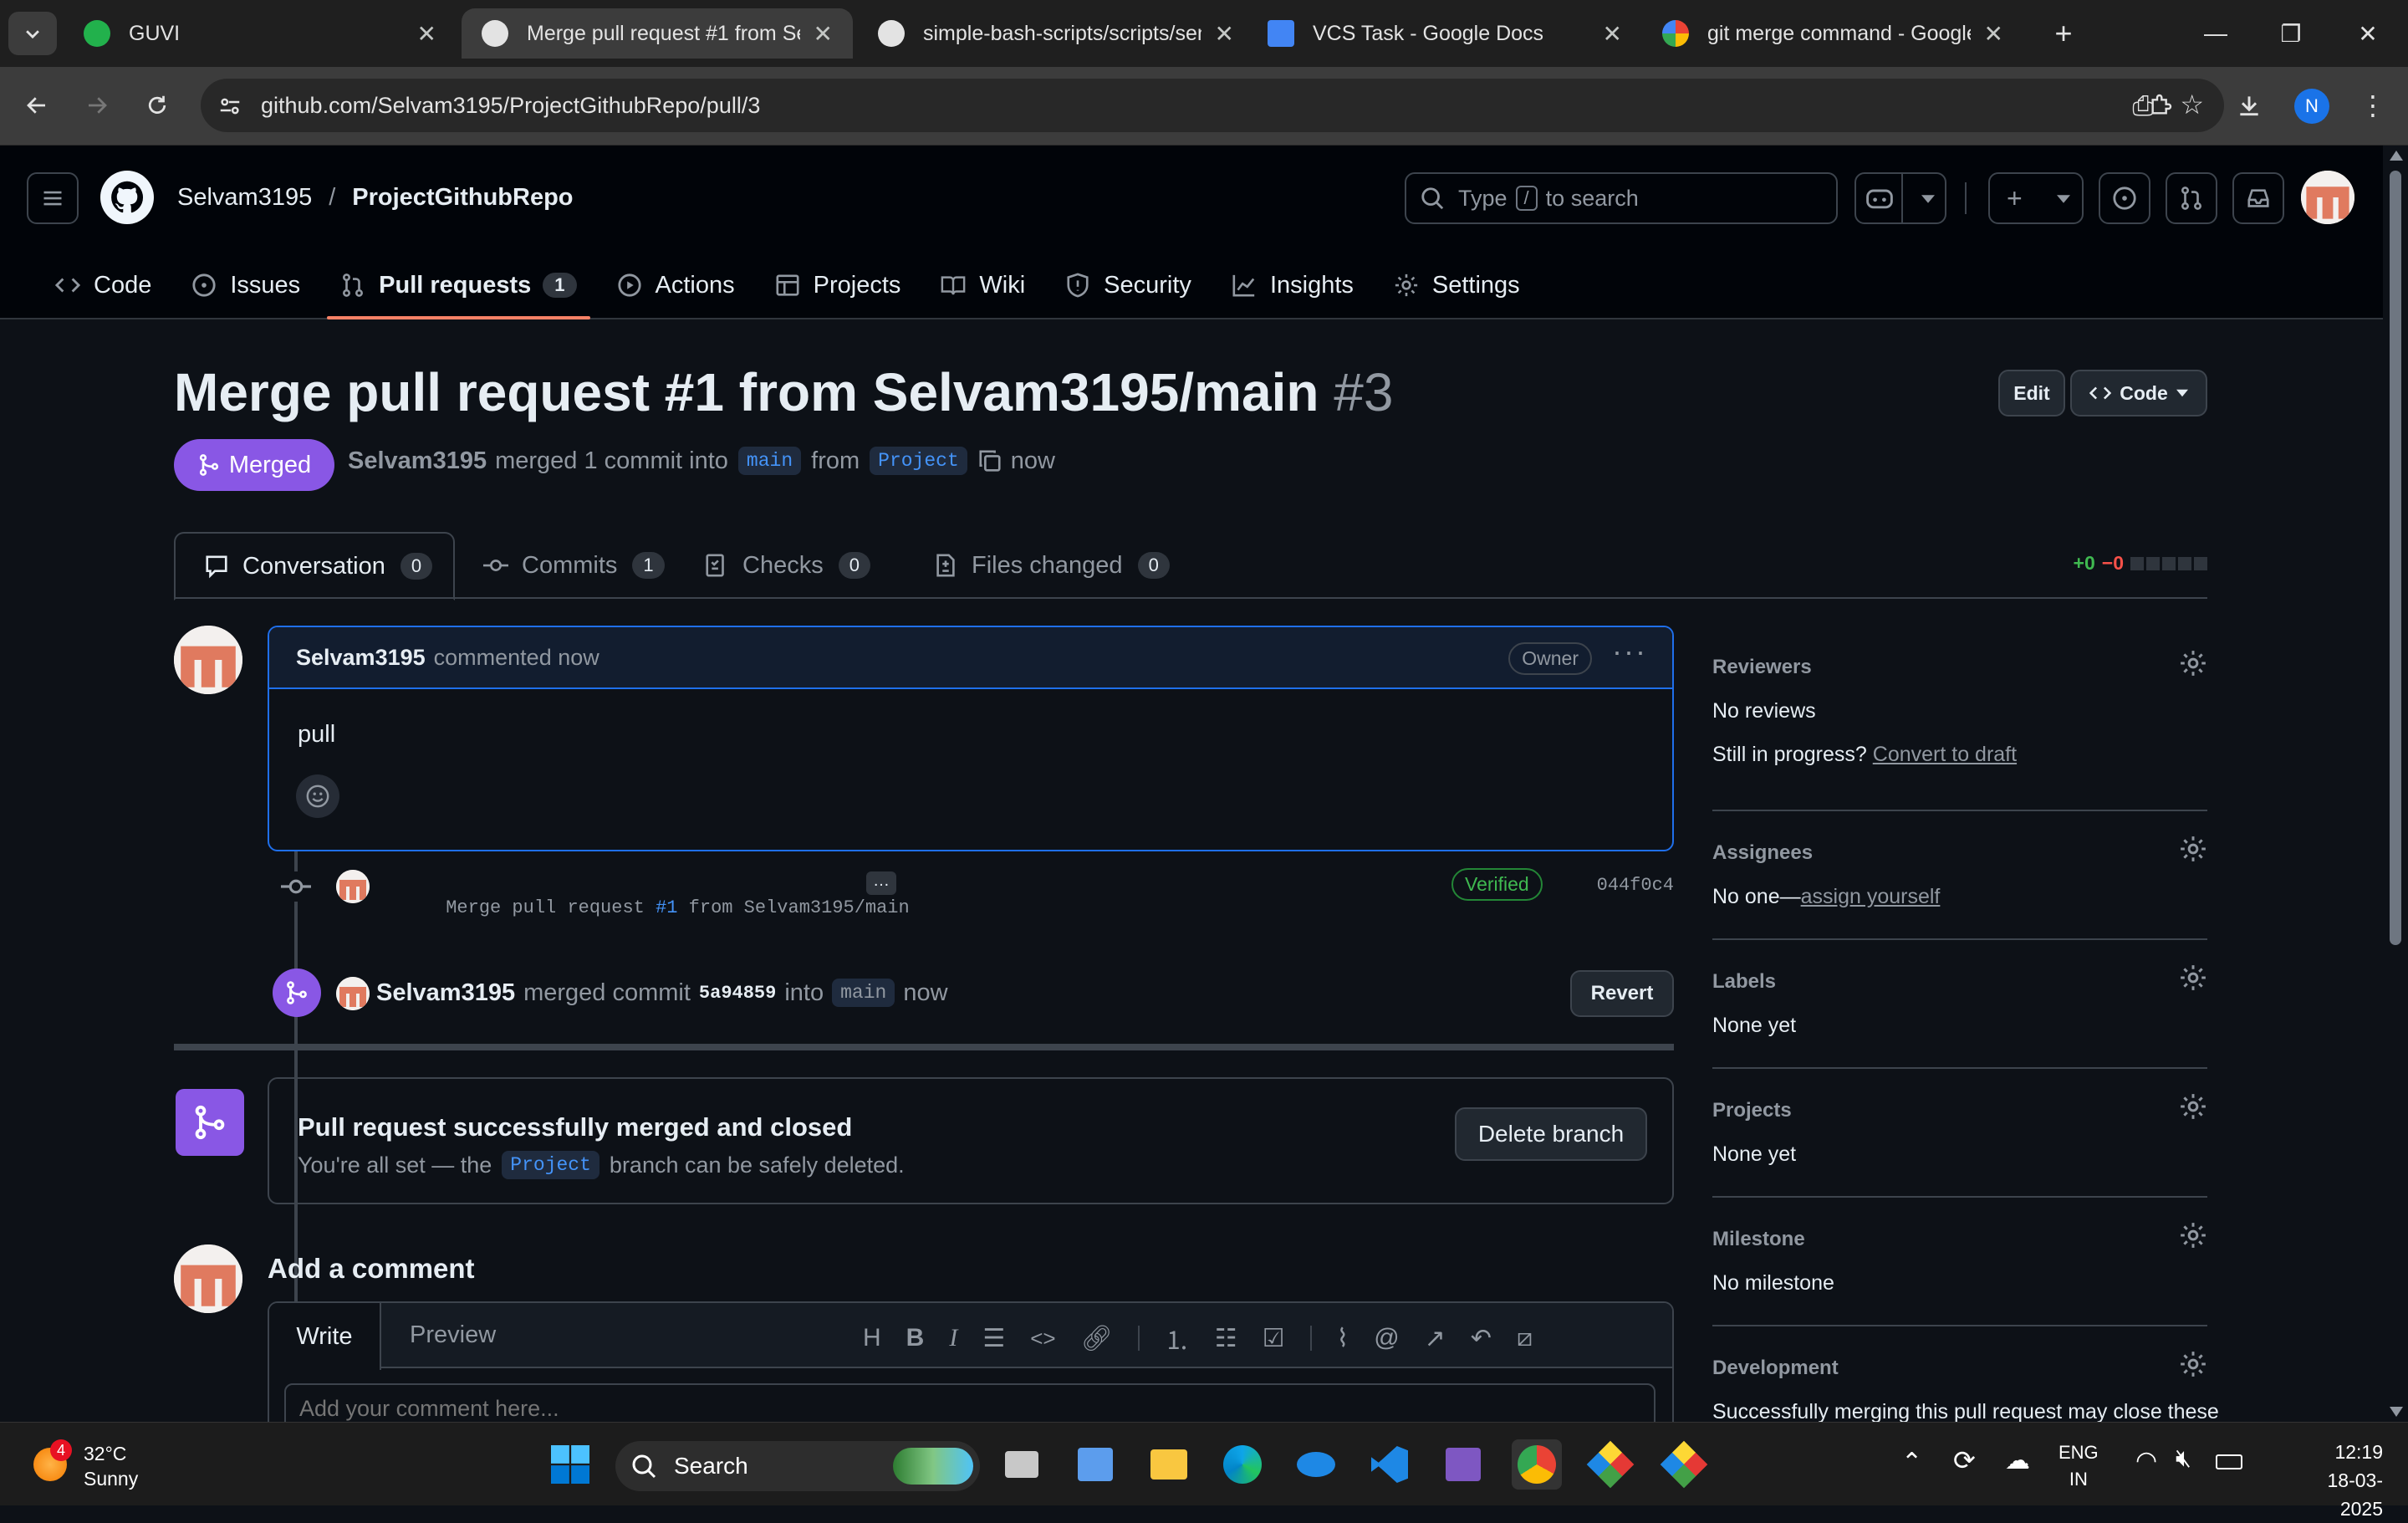 The width and height of the screenshot is (2408, 1523). What do you see at coordinates (1762, 667) in the screenshot?
I see `sidebar-title: Reviewers` at bounding box center [1762, 667].